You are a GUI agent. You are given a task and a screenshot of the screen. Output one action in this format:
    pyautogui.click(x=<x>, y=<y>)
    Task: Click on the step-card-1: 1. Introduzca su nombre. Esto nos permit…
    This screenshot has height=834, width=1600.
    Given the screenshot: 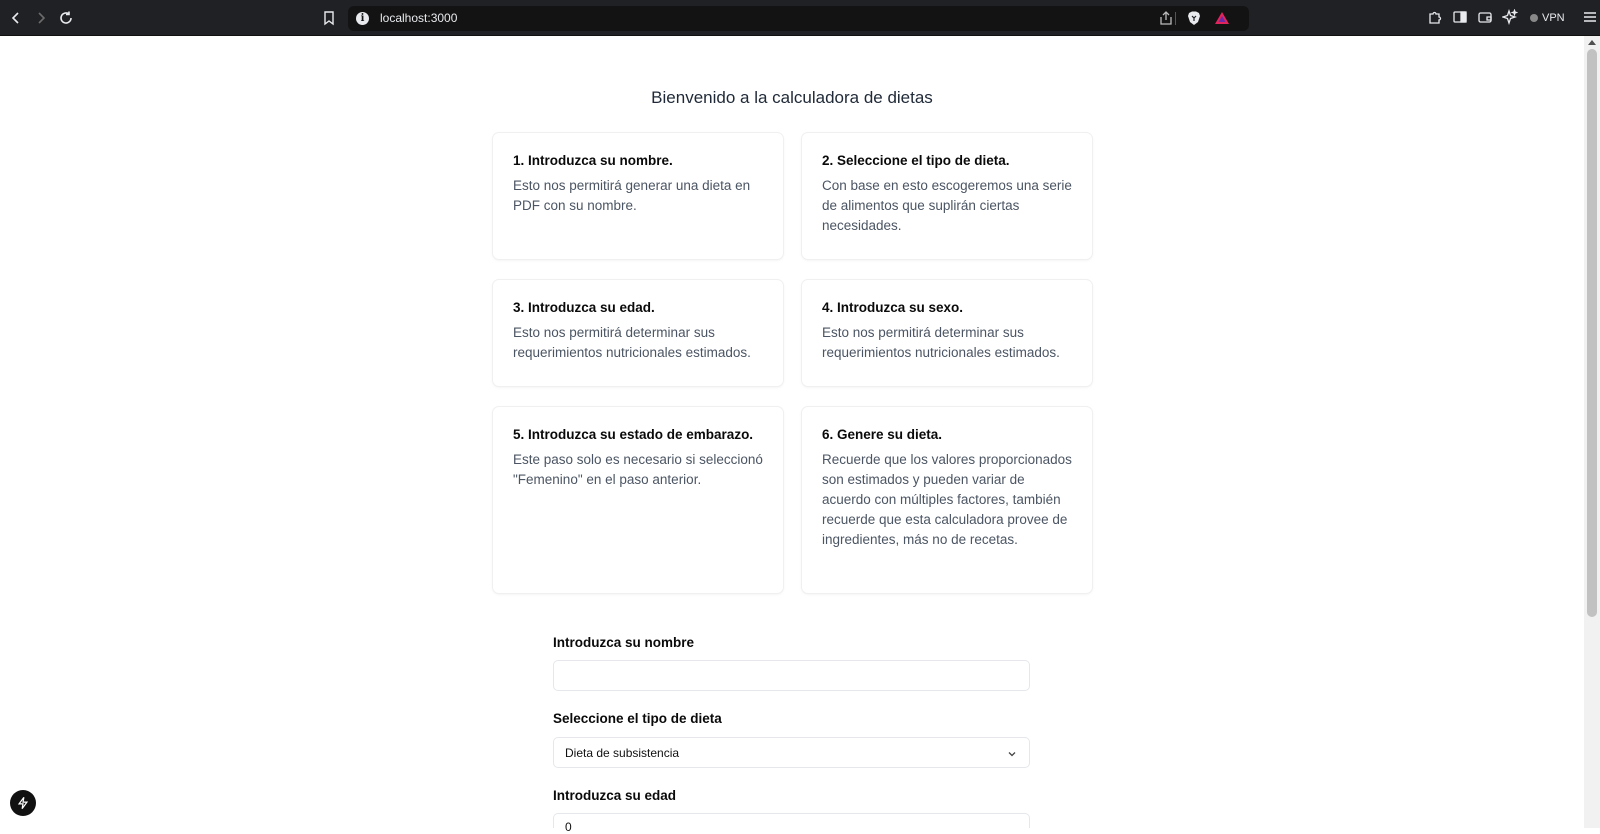 What is the action you would take?
    pyautogui.click(x=638, y=196)
    